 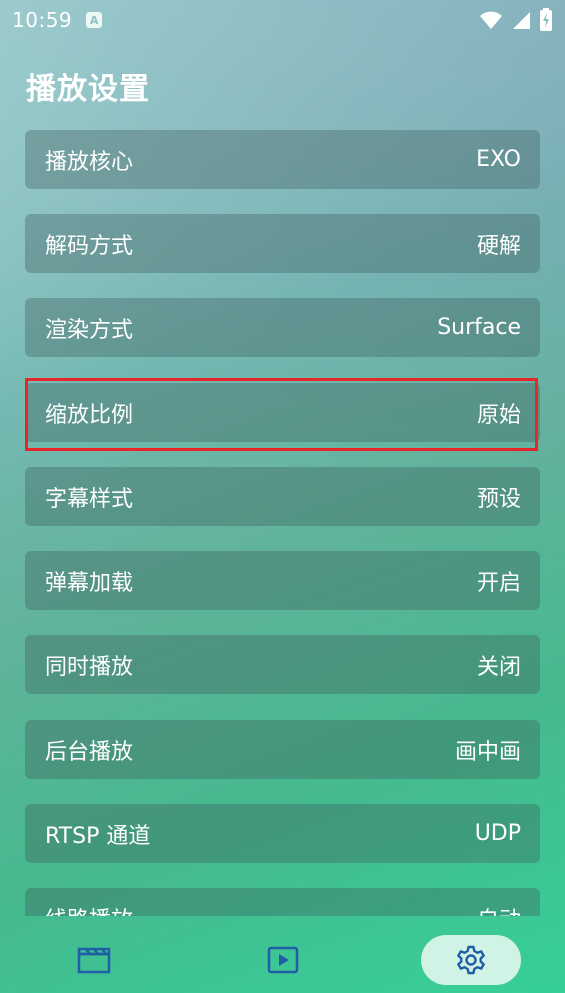 What do you see at coordinates (42, 20) in the screenshot?
I see `status-time: 10:59` at bounding box center [42, 20].